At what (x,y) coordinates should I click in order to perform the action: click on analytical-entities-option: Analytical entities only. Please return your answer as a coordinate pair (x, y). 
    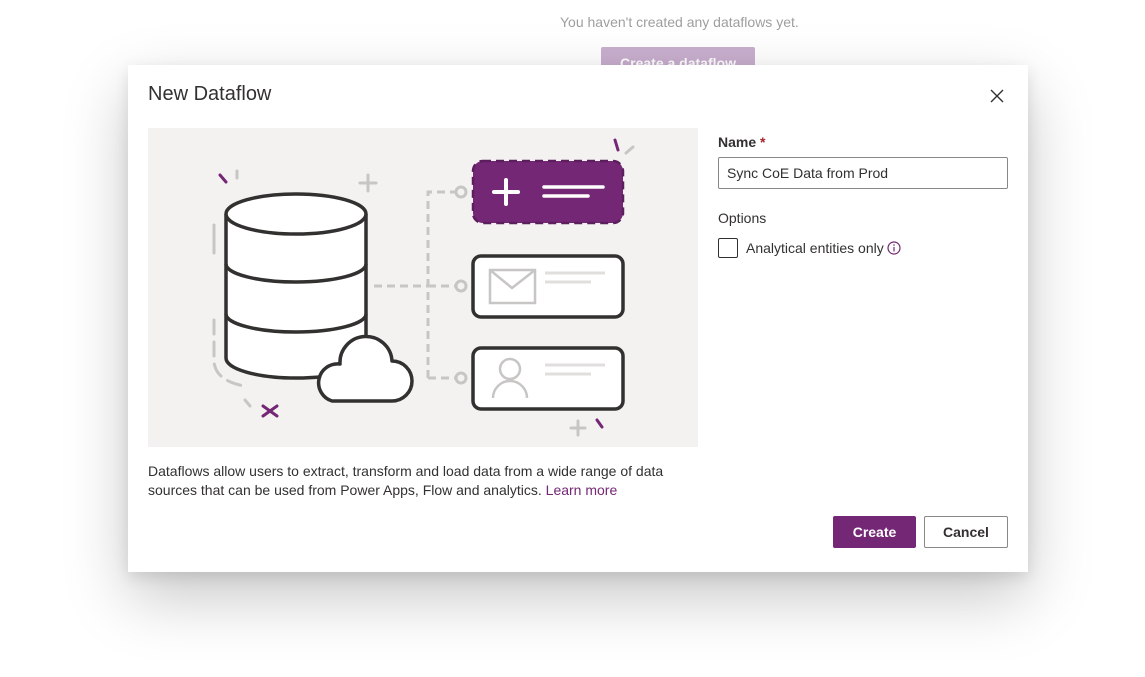
    Looking at the image, I should click on (809, 248).